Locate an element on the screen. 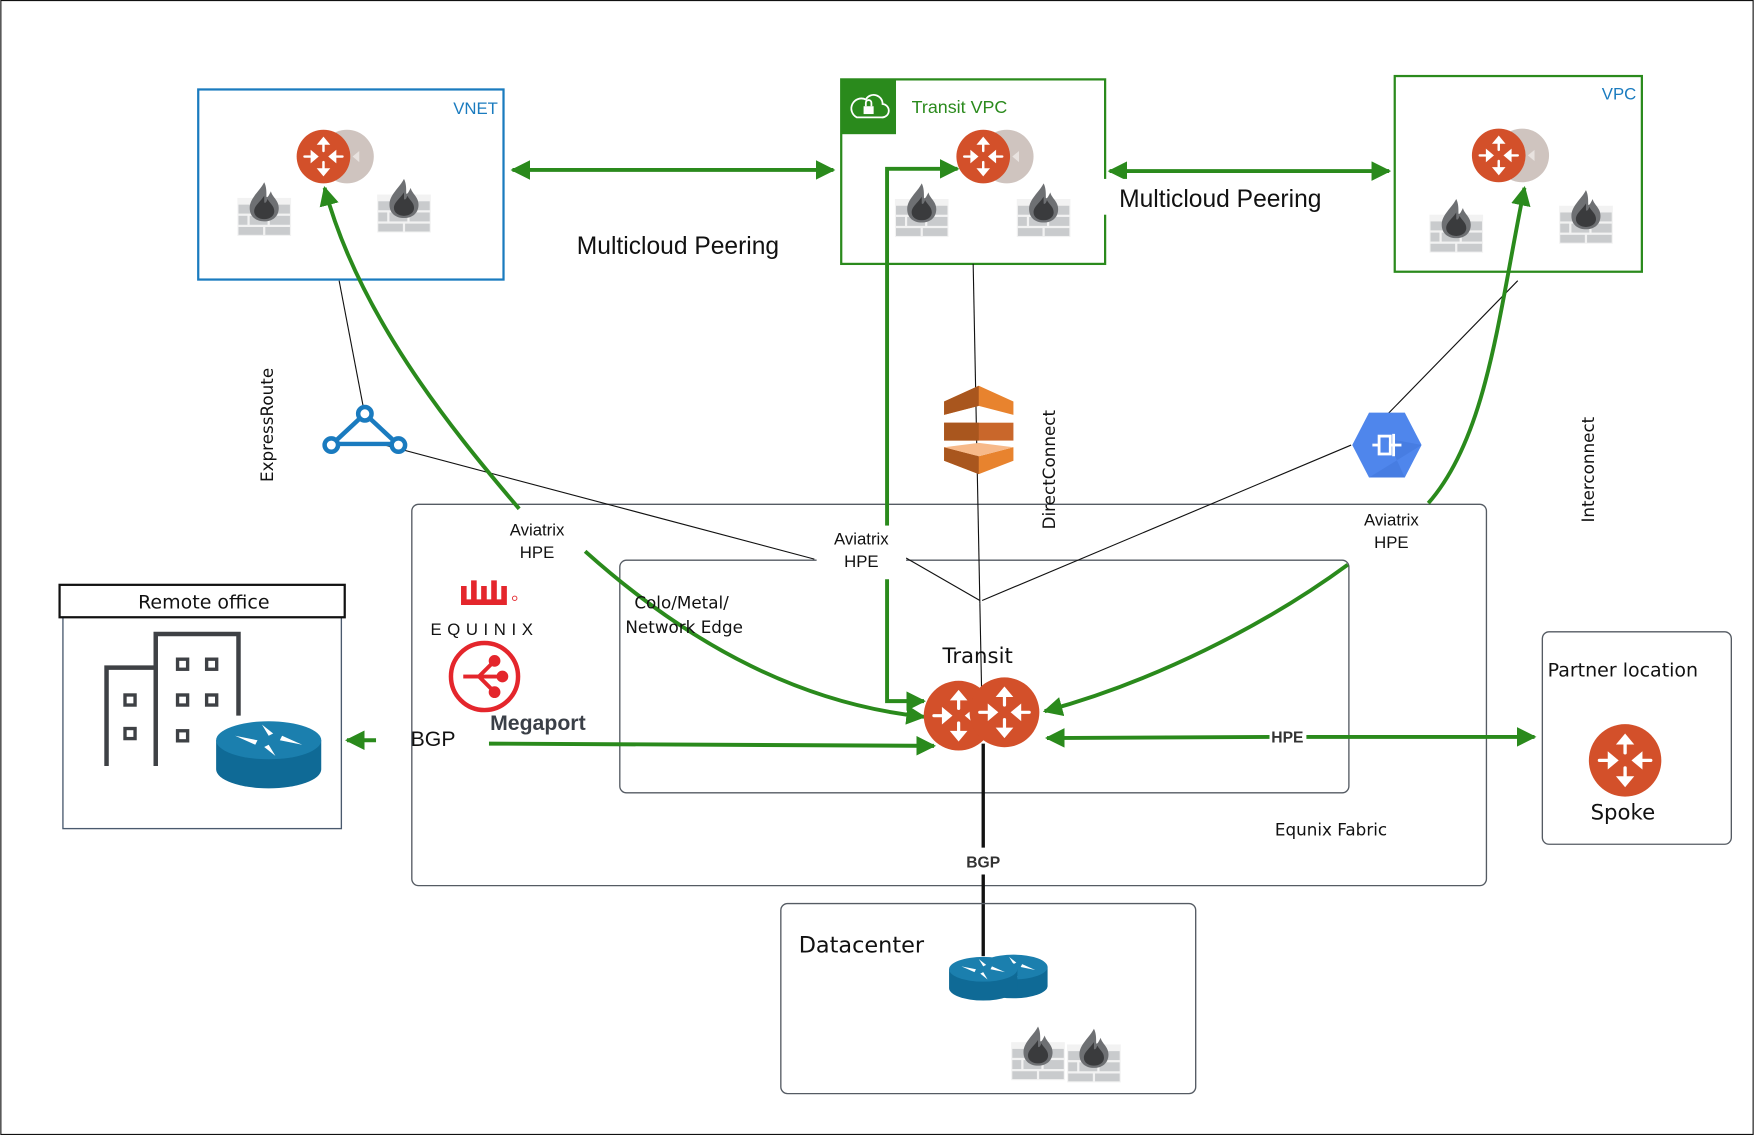 This screenshot has width=1754, height=1140. equinix-logo: EQUINIX is located at coordinates (484, 609).